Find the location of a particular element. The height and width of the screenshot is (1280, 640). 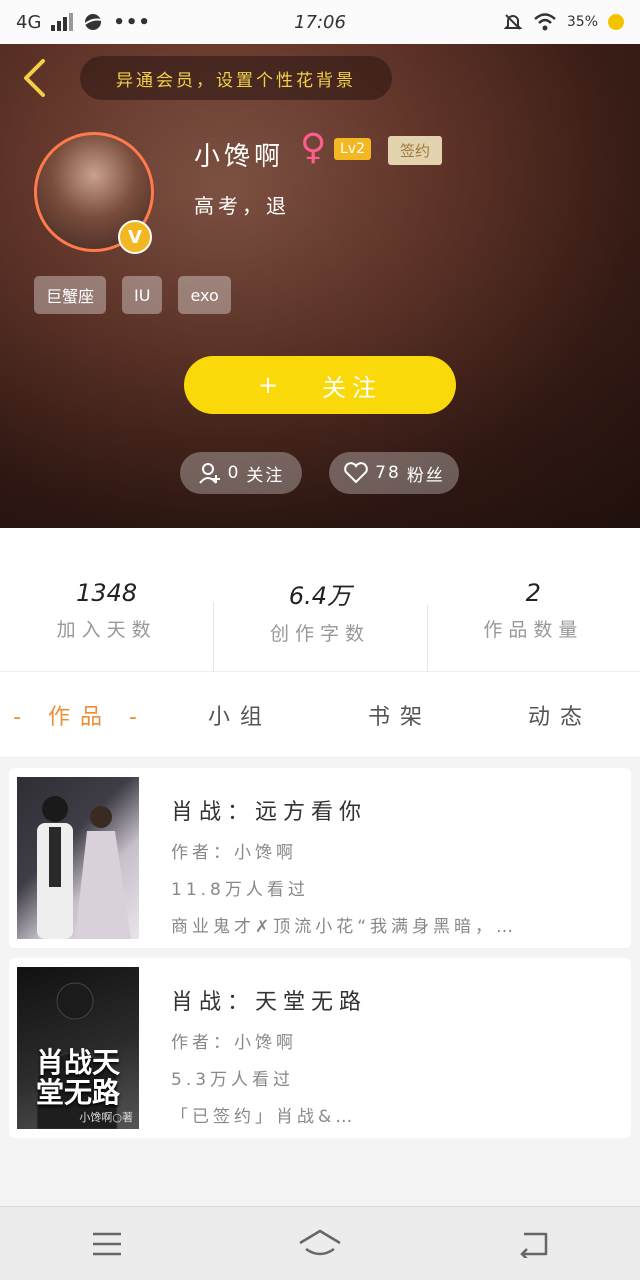

work-cover-image is located at coordinates (78, 858).